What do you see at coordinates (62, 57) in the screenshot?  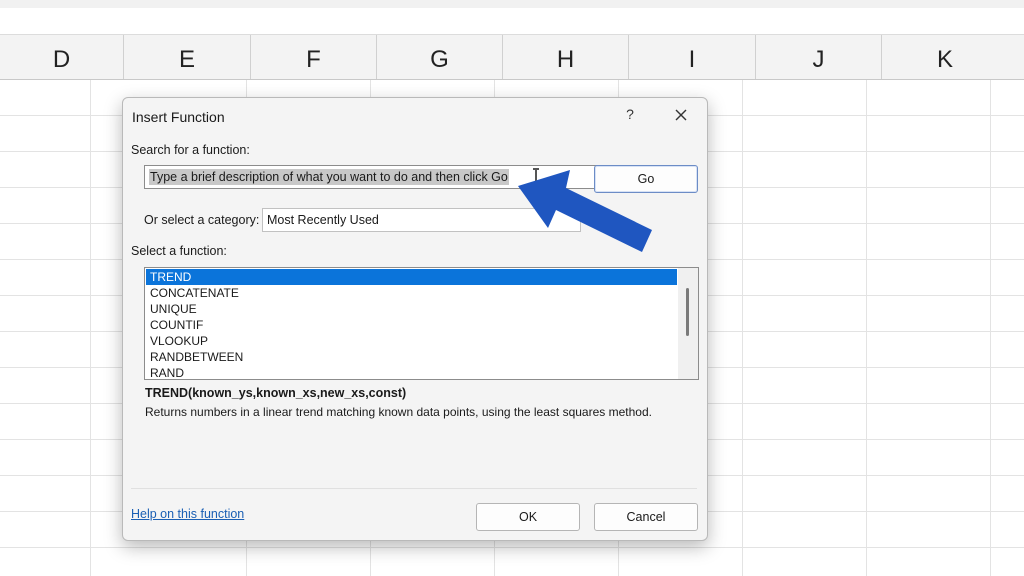 I see `column-header-d: D` at bounding box center [62, 57].